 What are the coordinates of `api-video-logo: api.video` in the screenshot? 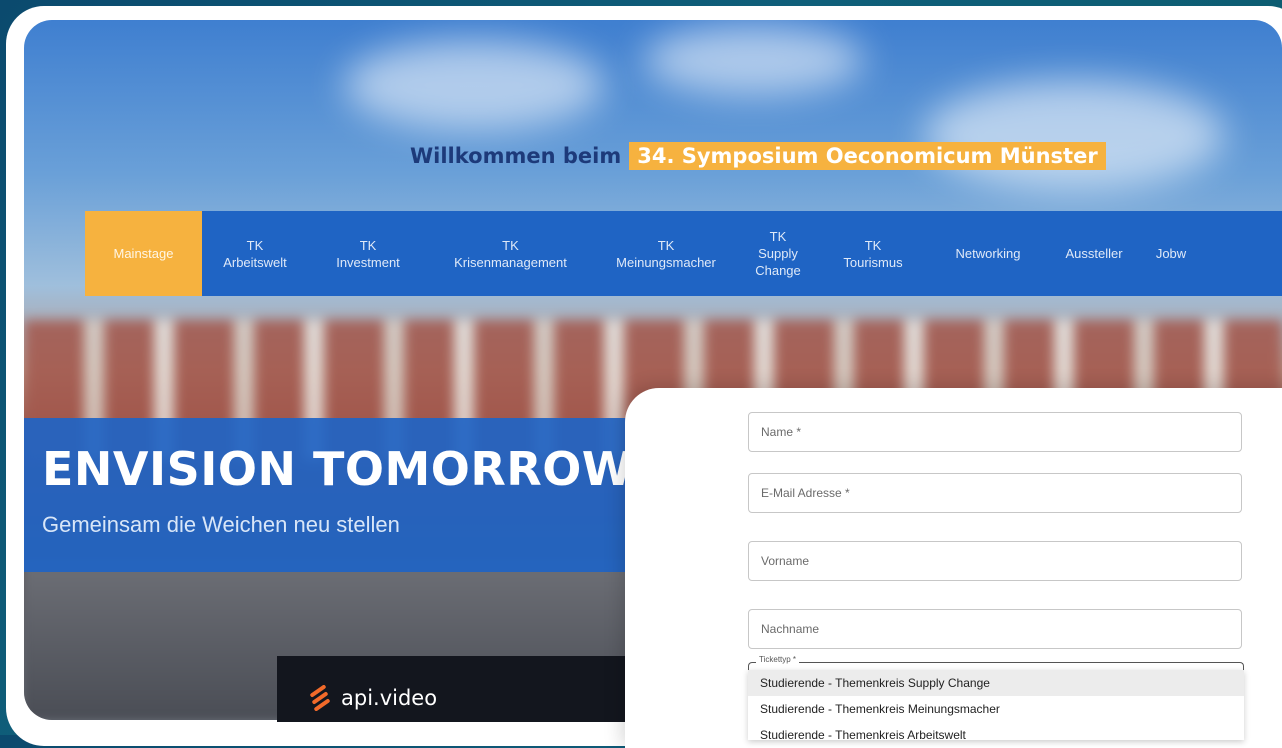 It's located at (372, 698).